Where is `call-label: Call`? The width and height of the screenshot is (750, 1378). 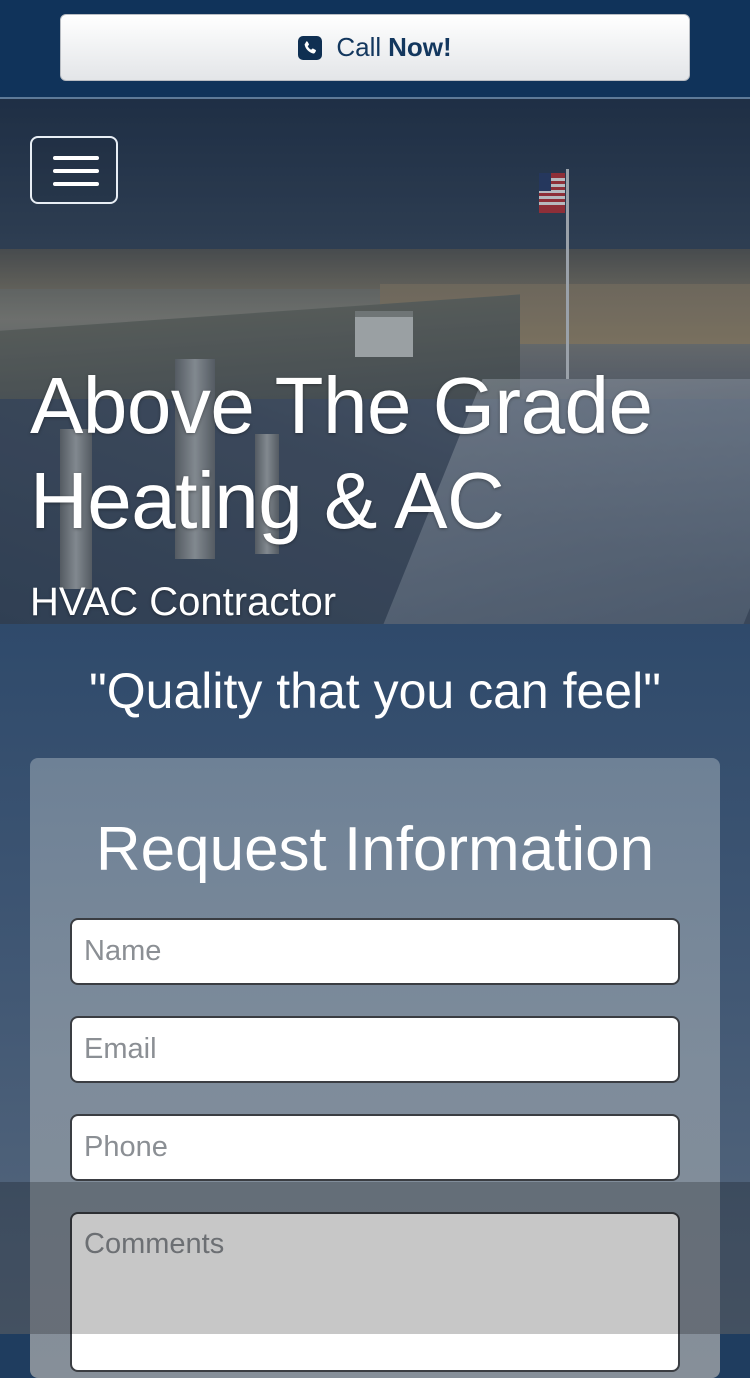
call-label: Call is located at coordinates (359, 47).